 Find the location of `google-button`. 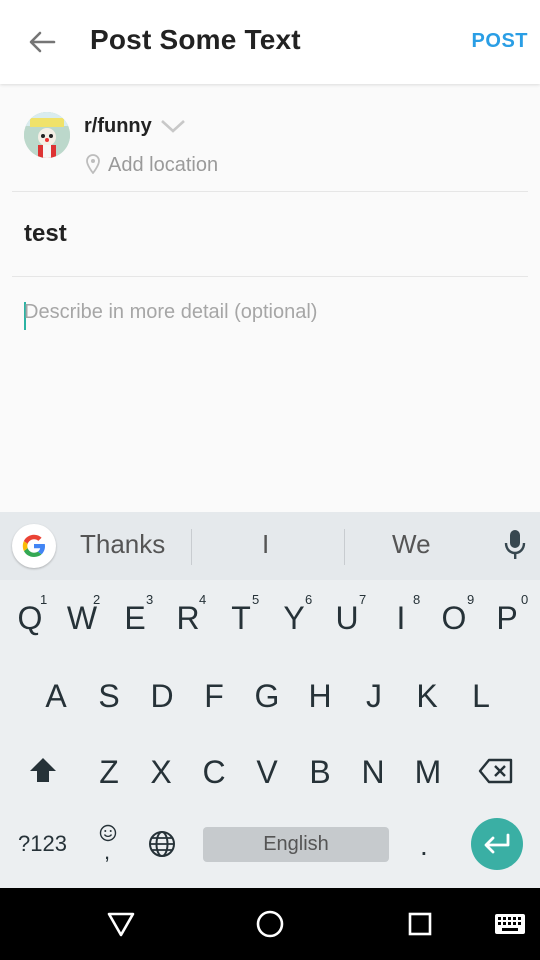

google-button is located at coordinates (34, 546).